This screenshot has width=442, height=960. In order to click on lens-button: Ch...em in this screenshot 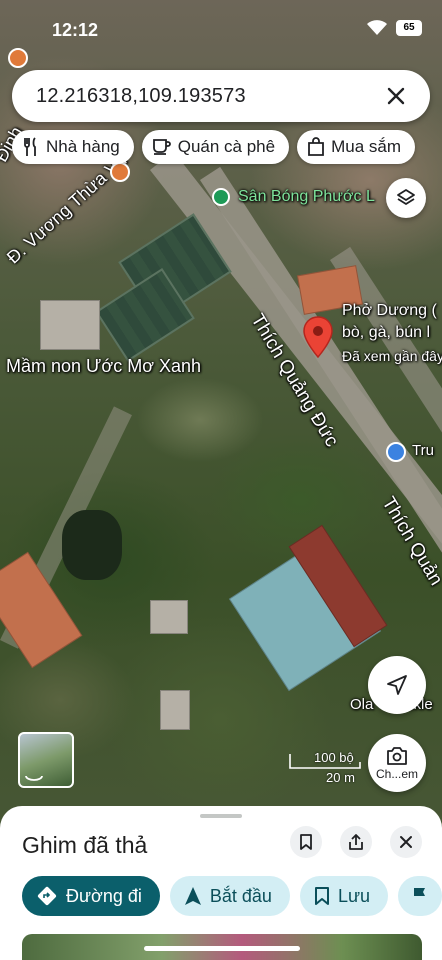, I will do `click(397, 763)`.